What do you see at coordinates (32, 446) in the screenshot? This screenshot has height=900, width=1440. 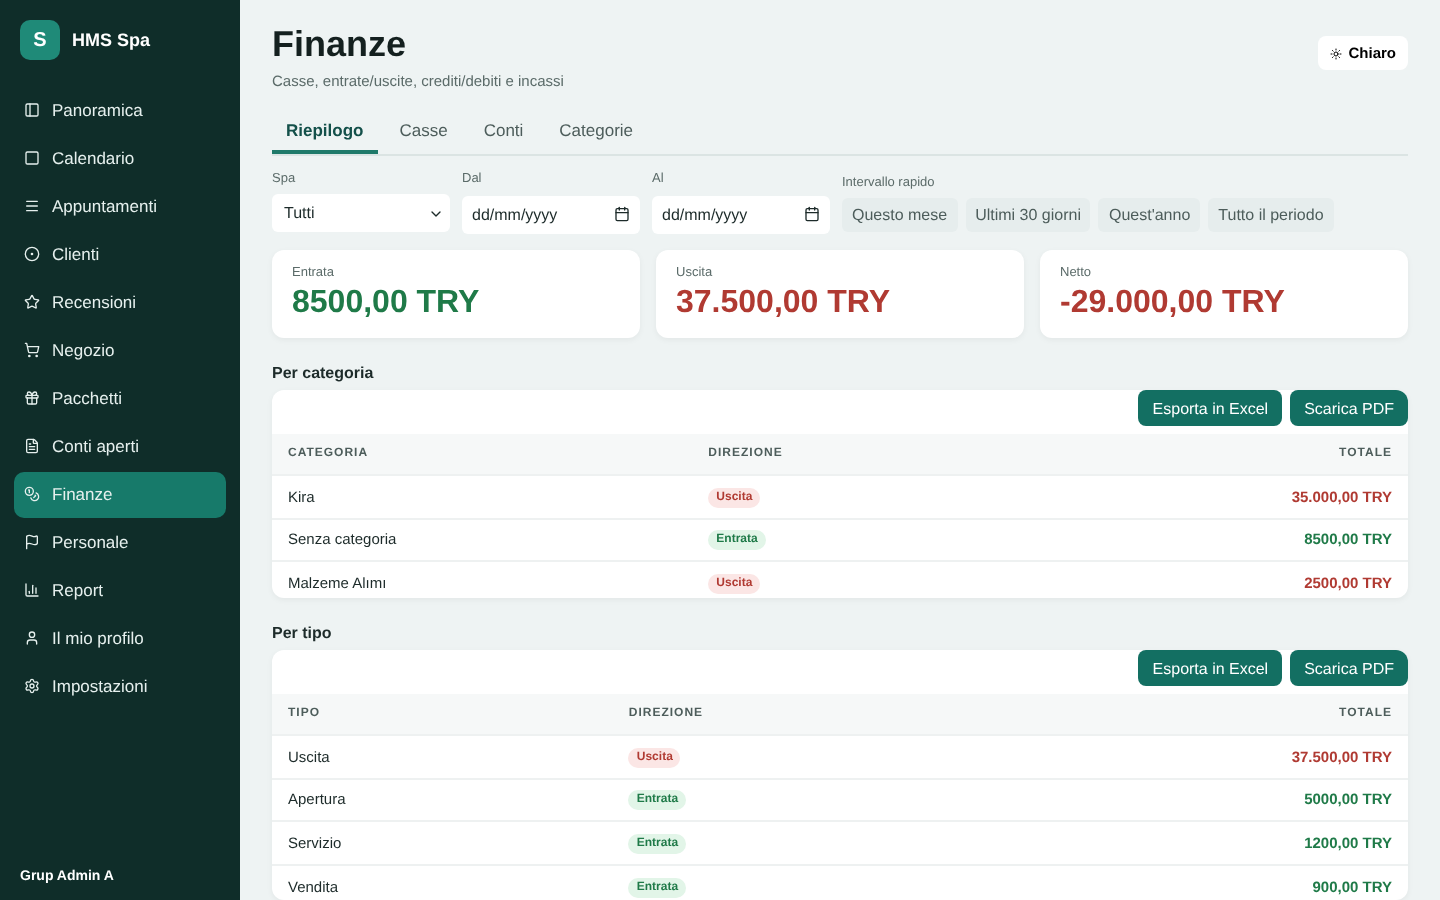 I see `document-icon` at bounding box center [32, 446].